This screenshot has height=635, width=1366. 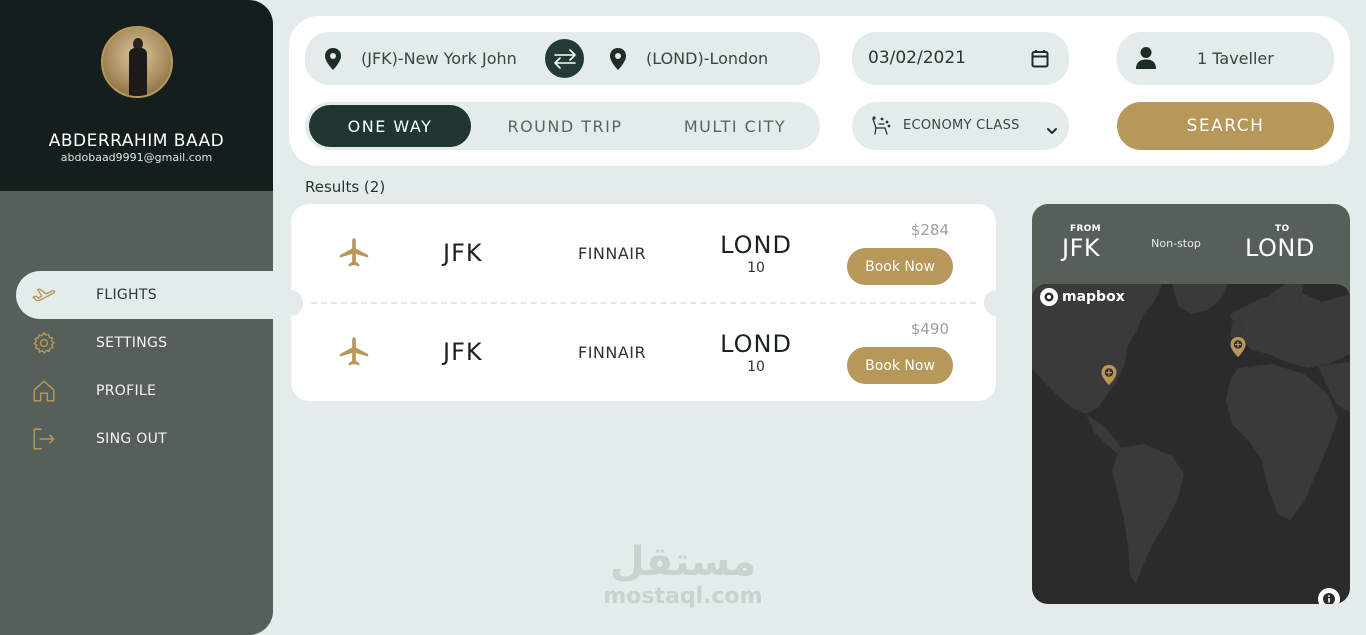 I want to click on search-button: SEARCH, so click(x=1225, y=126).